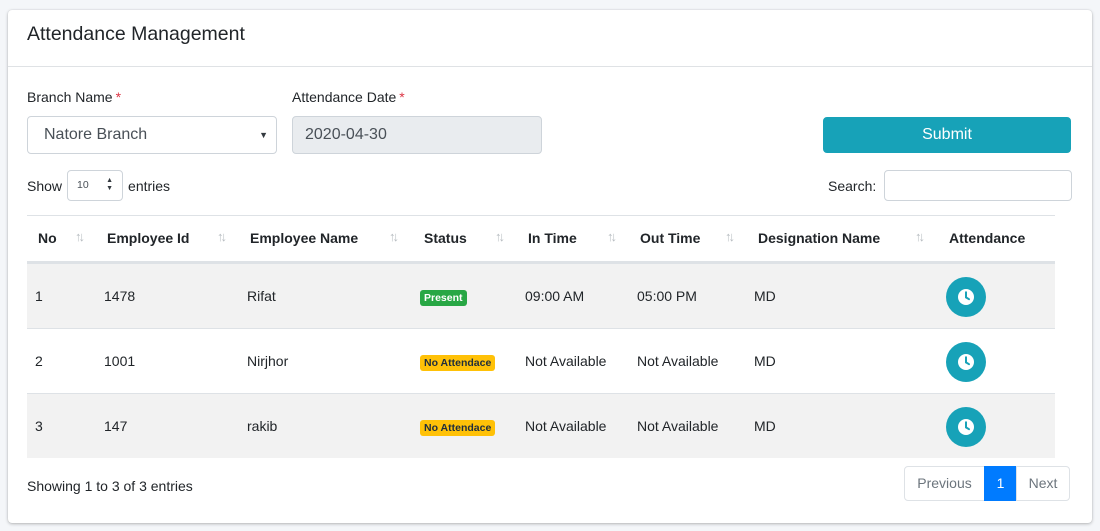  I want to click on column-header-status: Status, so click(445, 238).